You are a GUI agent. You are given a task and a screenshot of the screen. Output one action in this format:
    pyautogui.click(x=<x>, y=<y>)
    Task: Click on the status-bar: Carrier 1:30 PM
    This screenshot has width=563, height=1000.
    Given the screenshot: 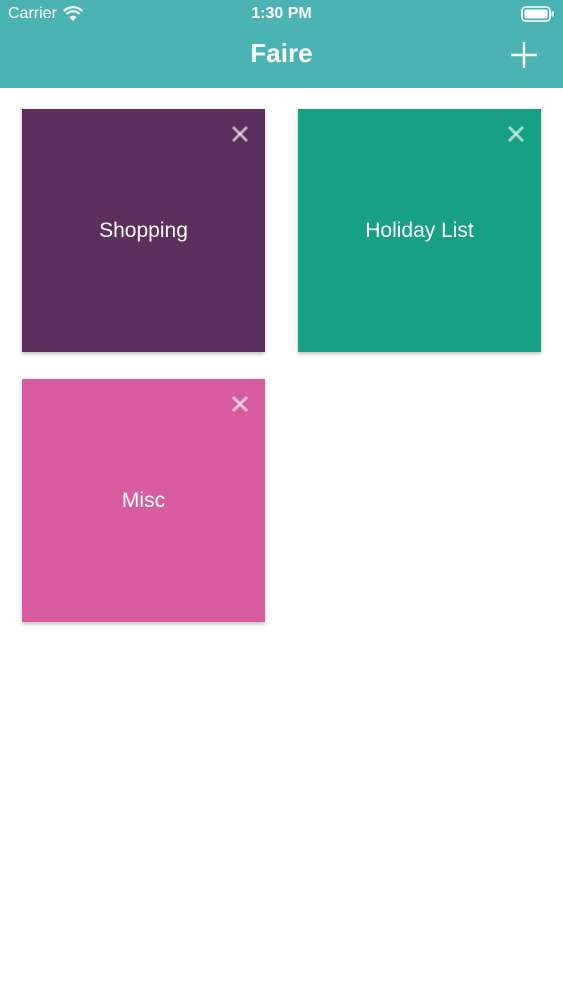 What is the action you would take?
    pyautogui.click(x=281, y=14)
    